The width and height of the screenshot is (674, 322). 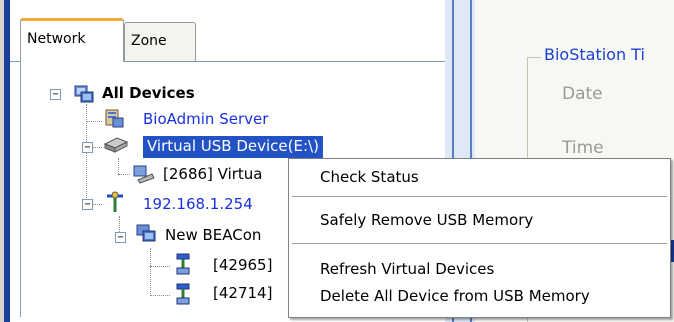 What do you see at coordinates (115, 201) in the screenshot?
I see `network-node-icon` at bounding box center [115, 201].